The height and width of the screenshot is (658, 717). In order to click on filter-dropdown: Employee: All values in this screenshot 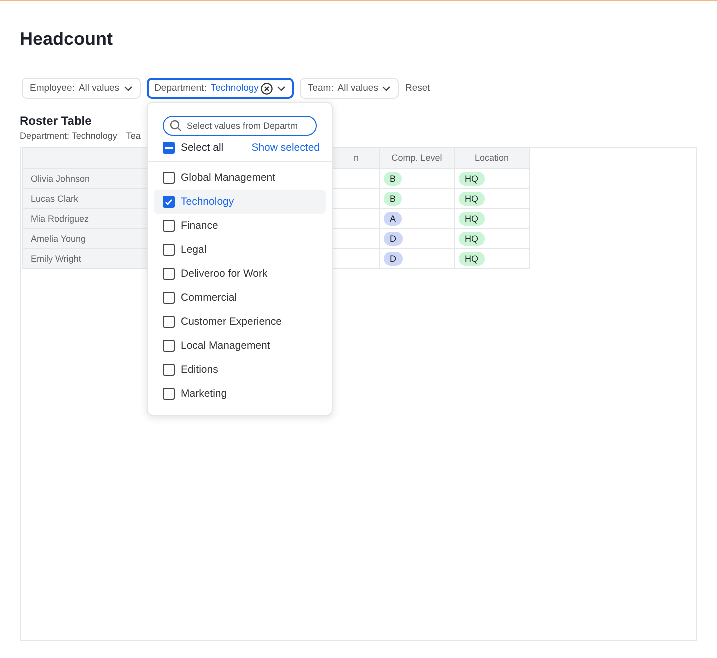, I will do `click(81, 88)`.